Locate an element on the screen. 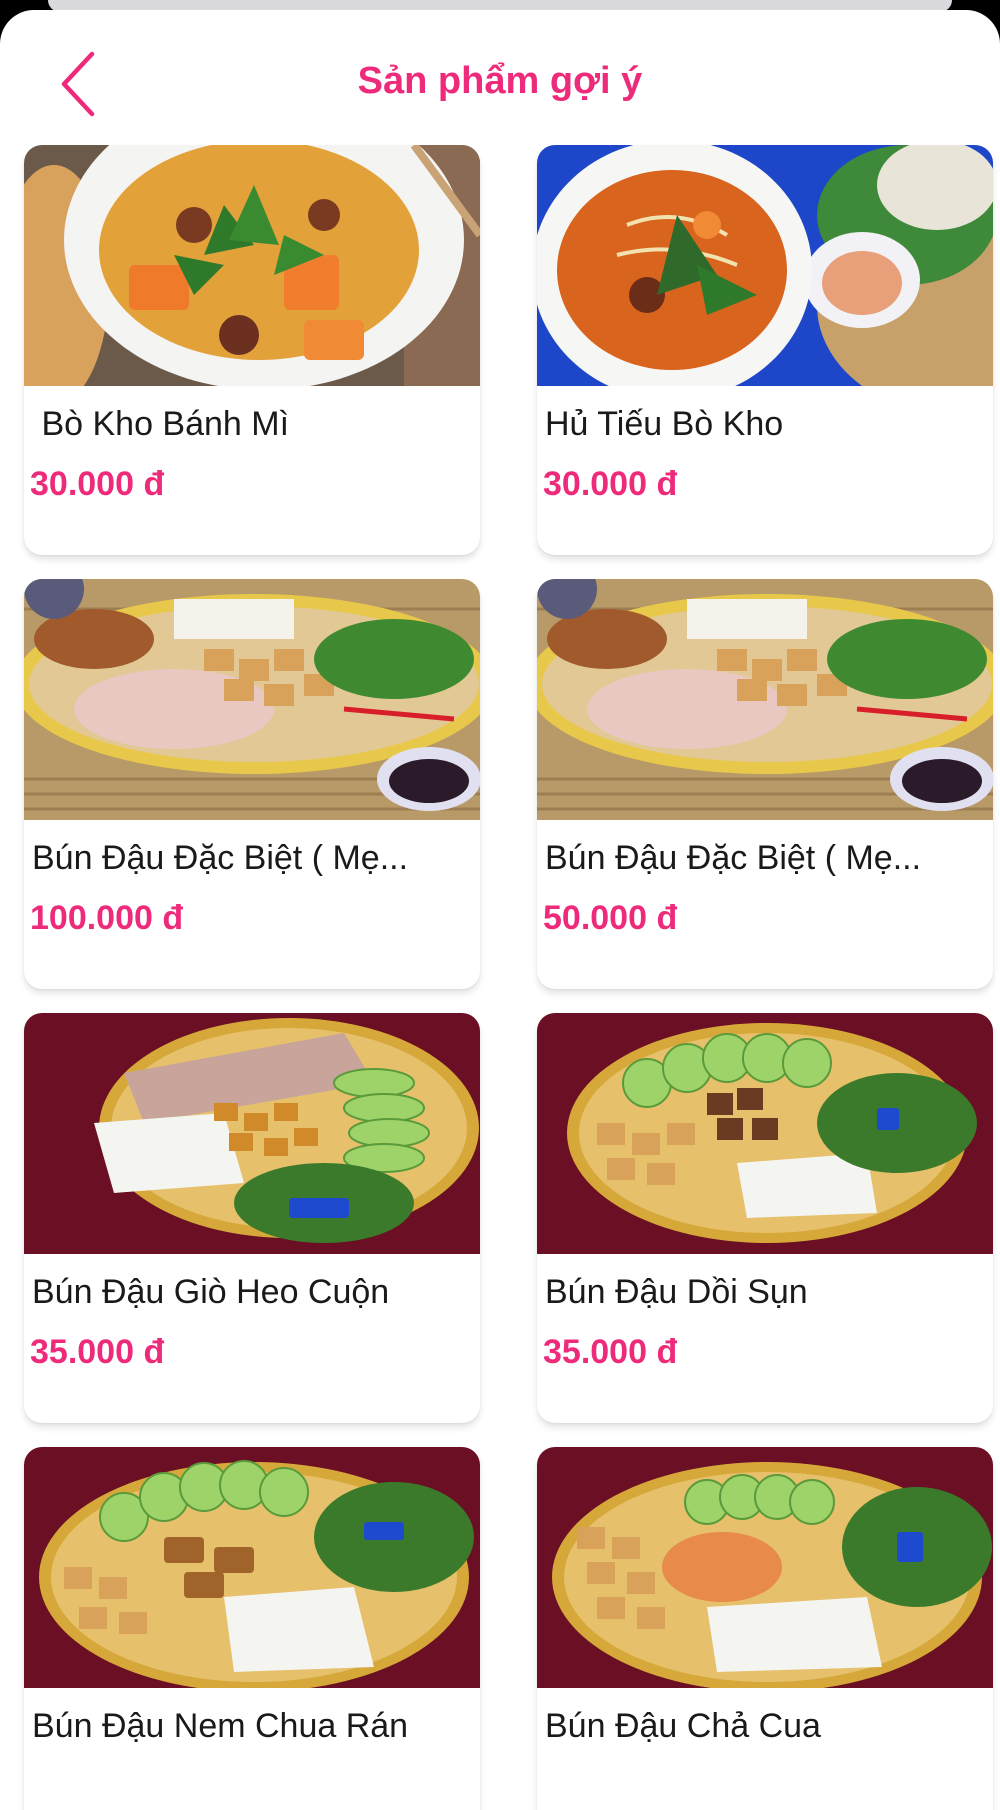 This screenshot has height=1810, width=1000. product-card: Bún Đậu Đặc Biệt ( Mẹ... 50.000 đ is located at coordinates (765, 784).